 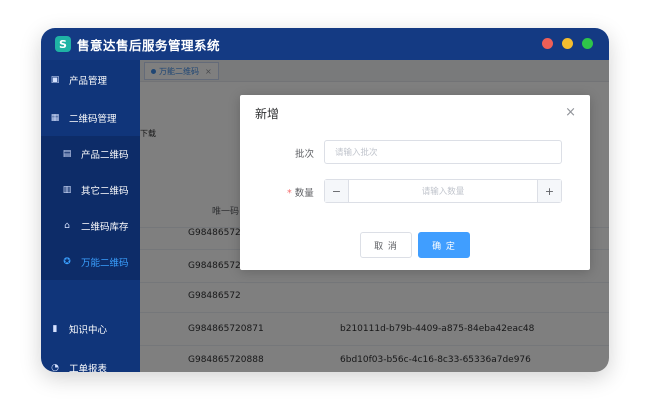 I want to click on box-icon: ▣, so click(x=55, y=80).